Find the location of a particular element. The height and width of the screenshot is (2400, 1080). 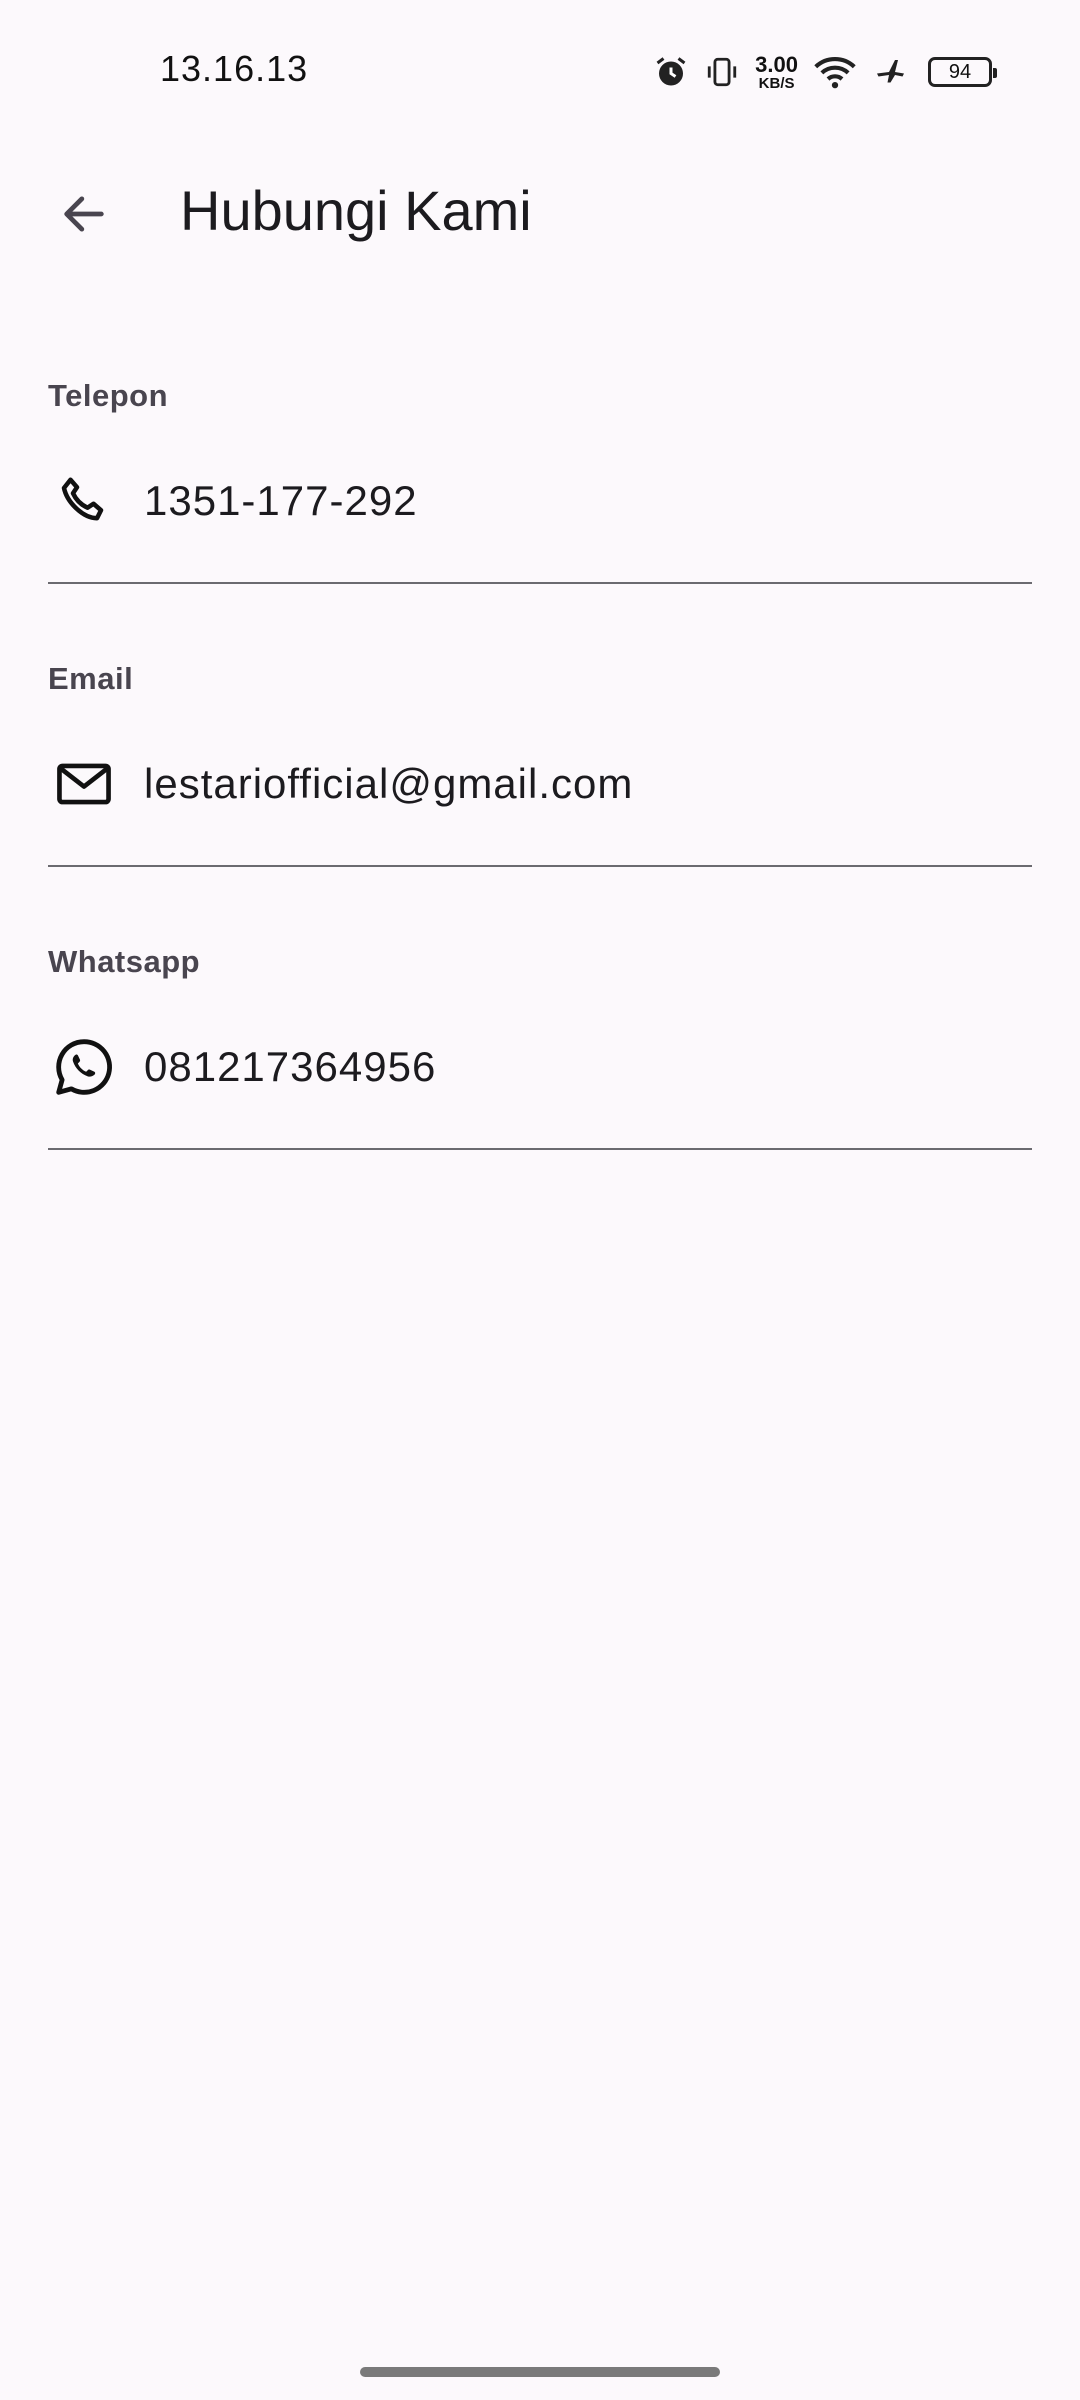

email-field: lestariofficial@gmail.com is located at coordinates (540, 784).